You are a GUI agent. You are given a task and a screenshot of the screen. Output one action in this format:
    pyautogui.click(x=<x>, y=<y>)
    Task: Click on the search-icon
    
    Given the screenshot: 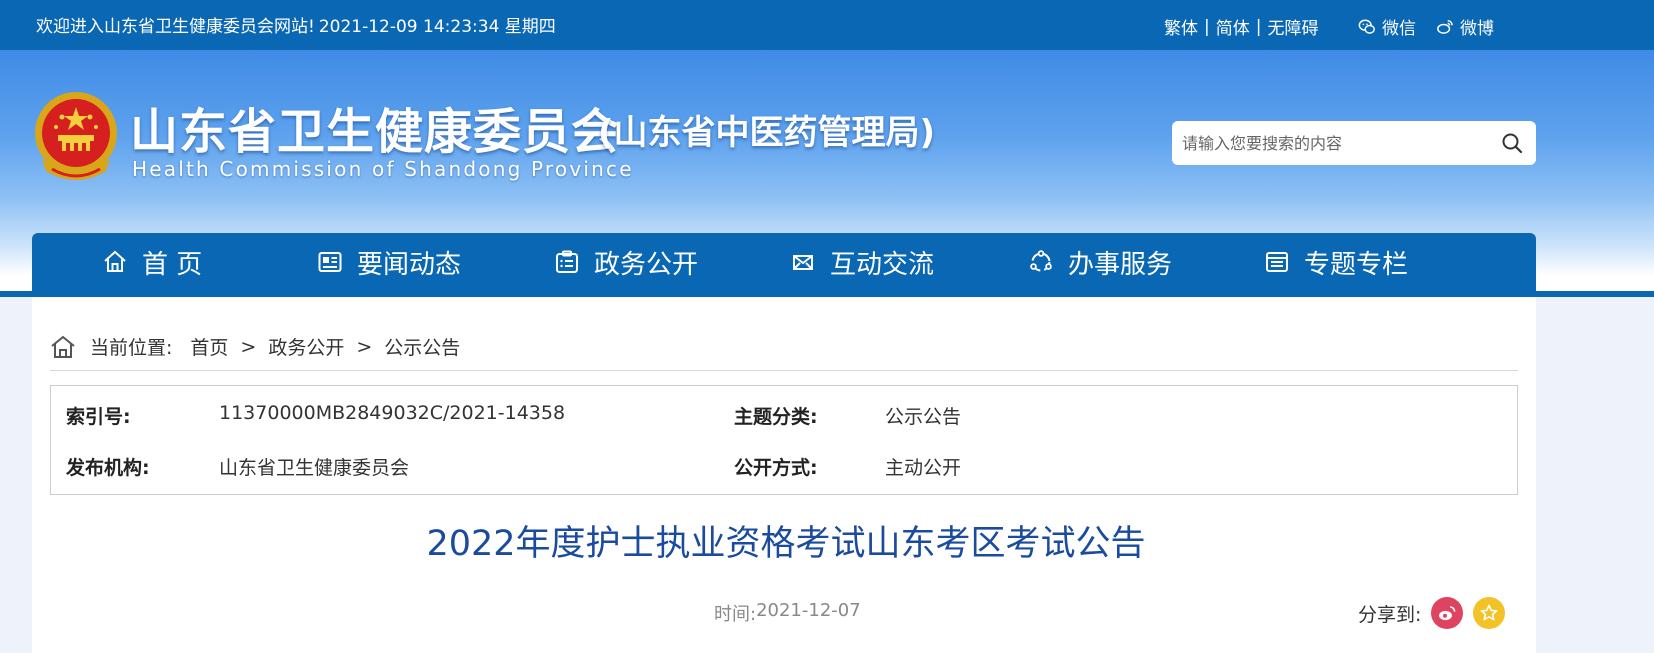 What is the action you would take?
    pyautogui.click(x=1512, y=143)
    